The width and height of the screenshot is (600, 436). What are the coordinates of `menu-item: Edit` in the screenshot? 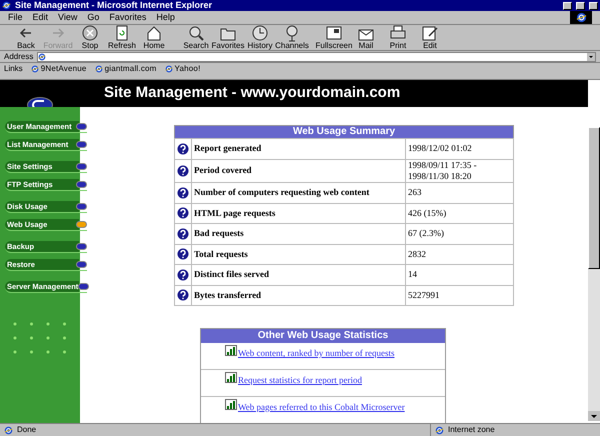 It's located at (40, 17).